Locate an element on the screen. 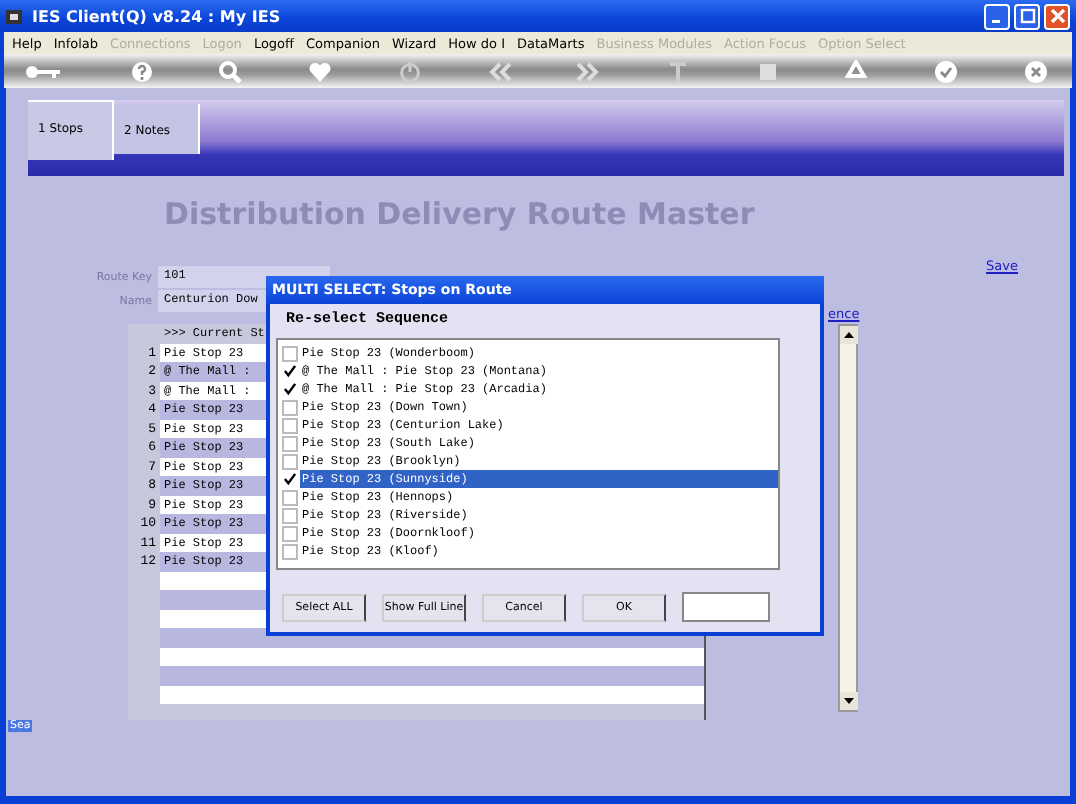 Image resolution: width=1076 pixels, height=804 pixels. maximize-icon is located at coordinates (1027, 16).